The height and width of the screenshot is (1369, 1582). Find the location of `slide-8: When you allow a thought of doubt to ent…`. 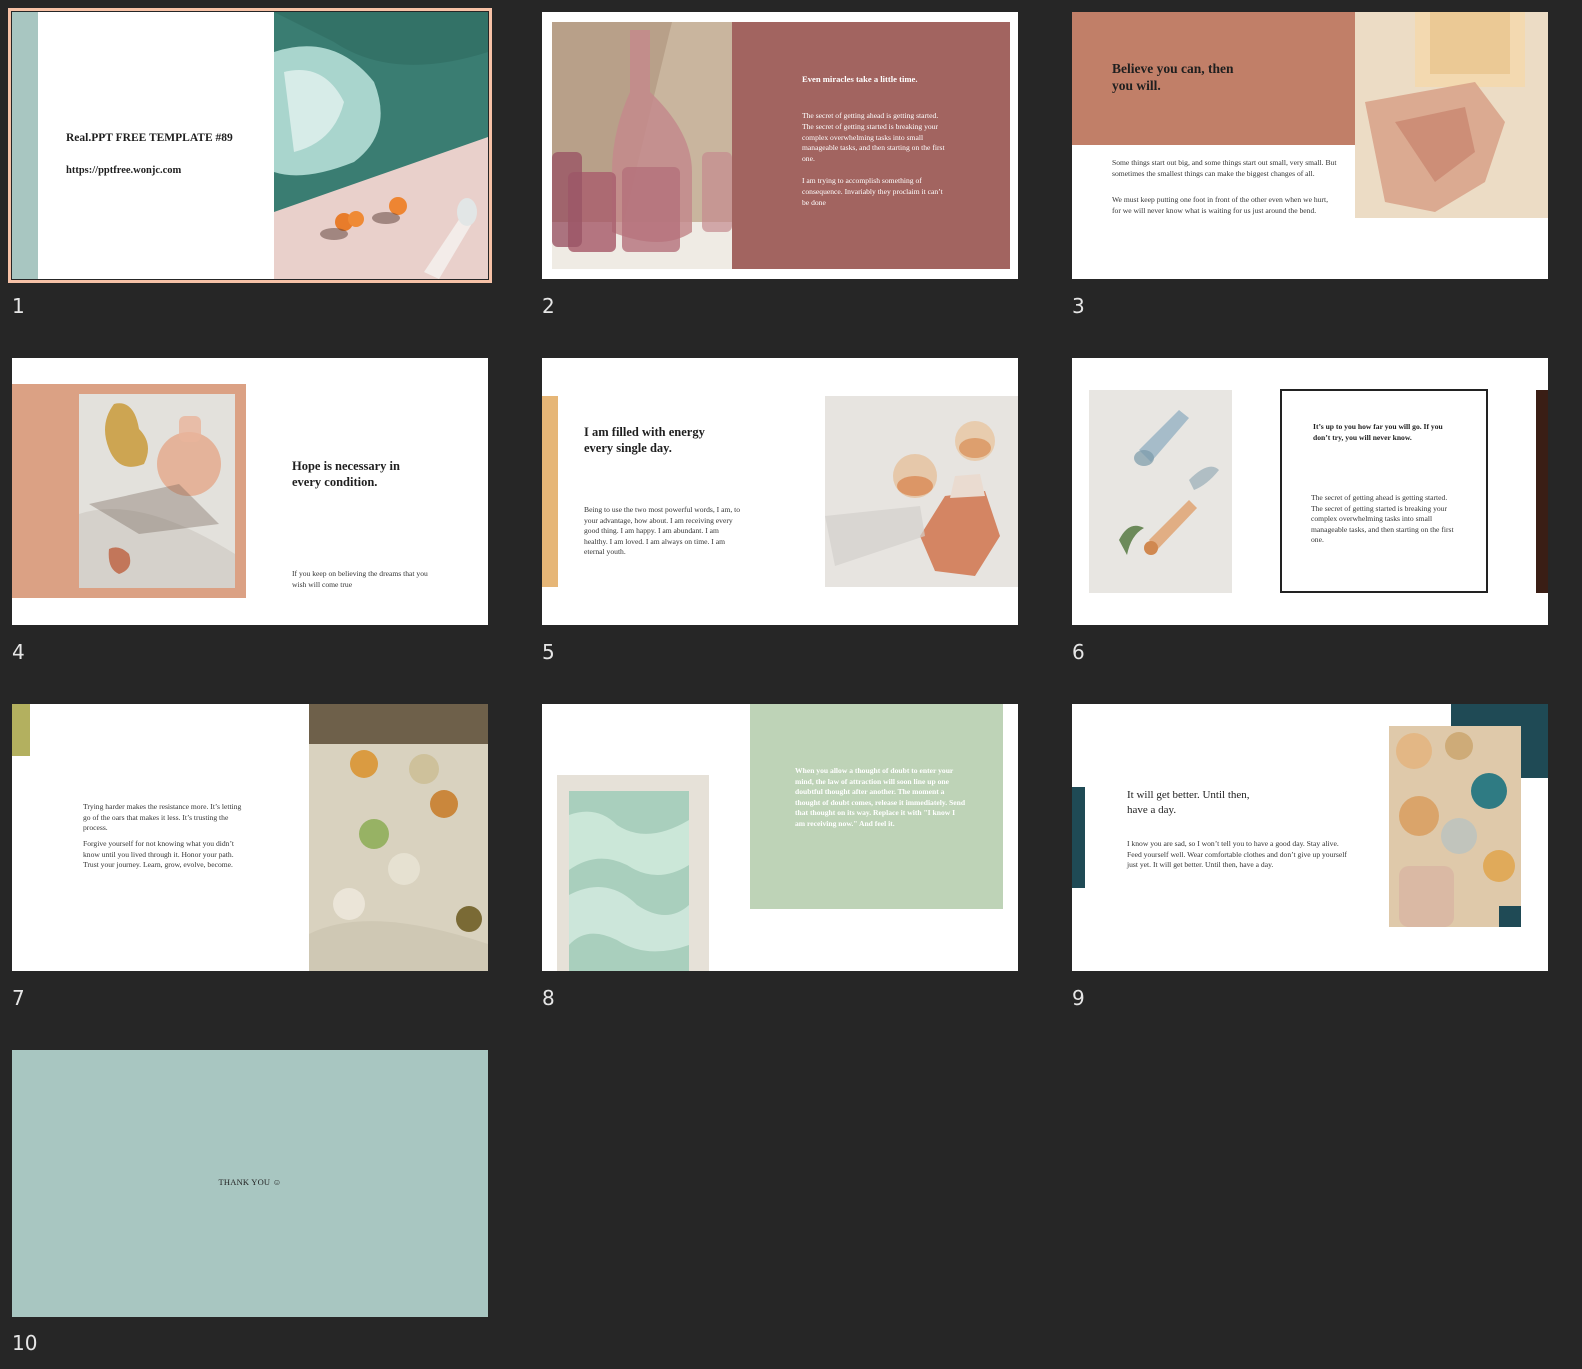

slide-8: When you allow a thought of doubt to ent… is located at coordinates (780, 837).